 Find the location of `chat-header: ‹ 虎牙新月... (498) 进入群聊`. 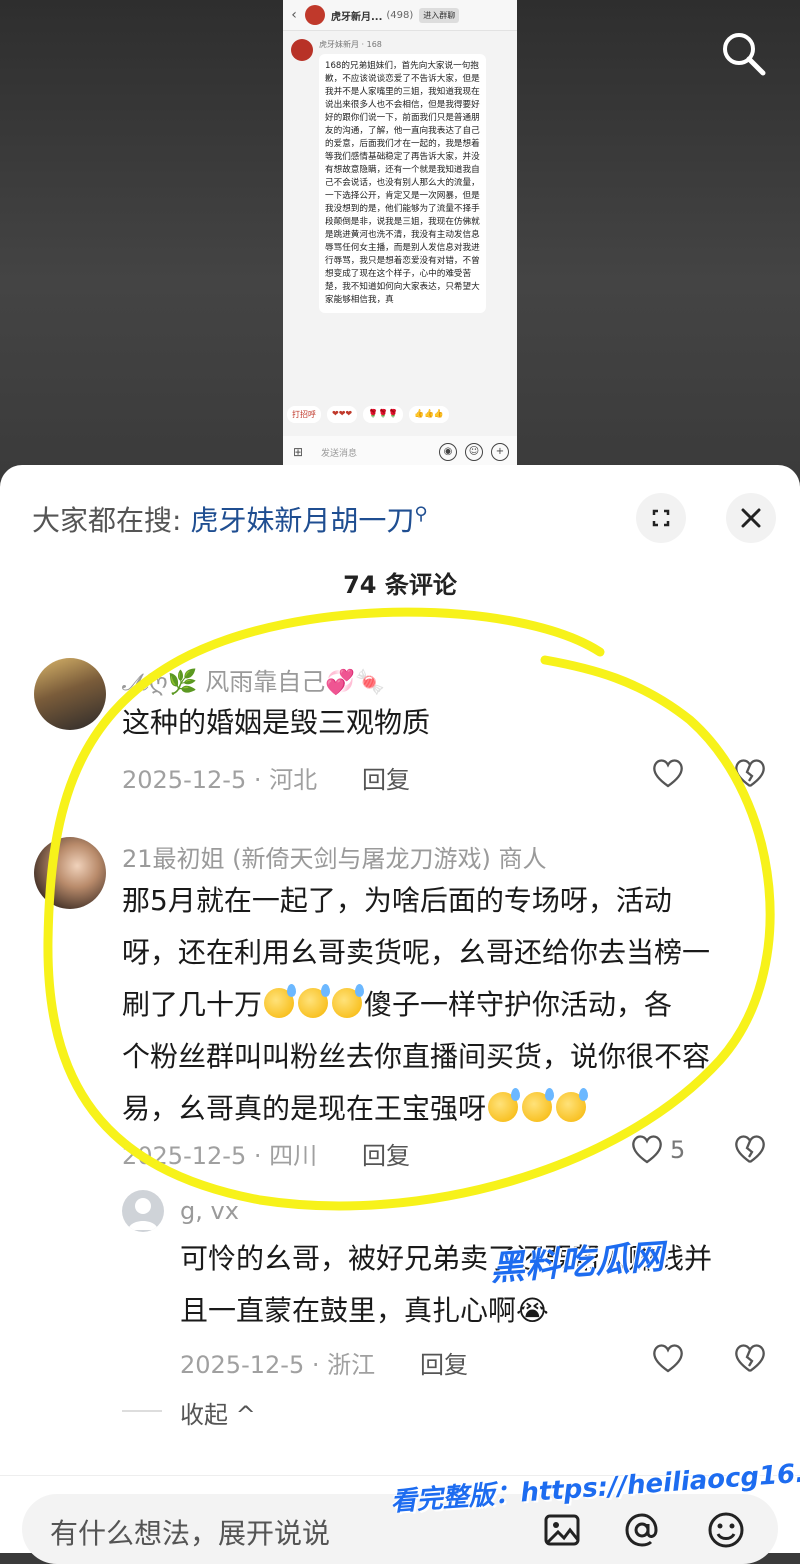

chat-header: ‹ 虎牙新月... (498) 进入群聊 is located at coordinates (400, 15).